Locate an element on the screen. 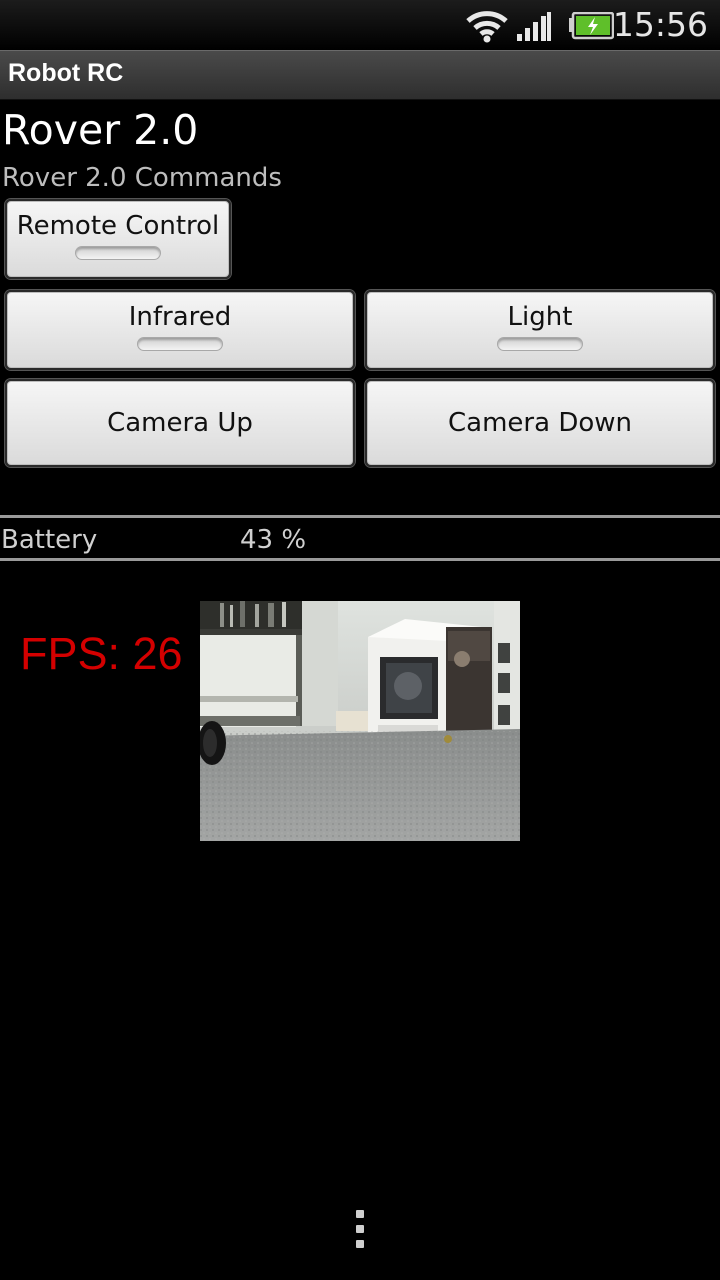  camera-feed-image is located at coordinates (360, 721).